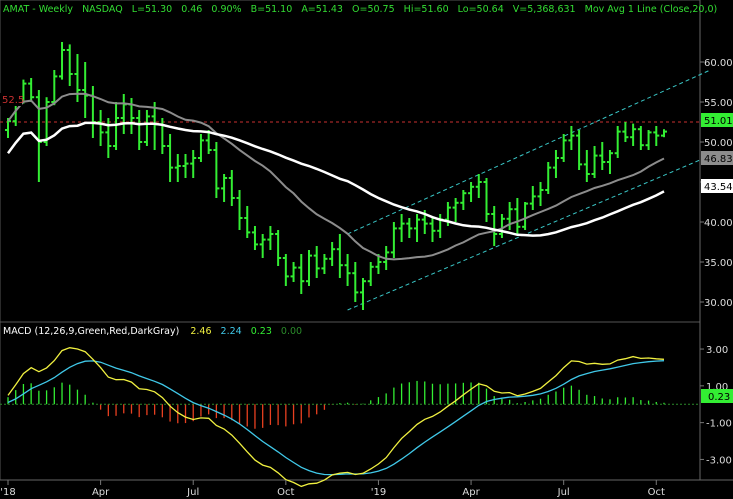 This screenshot has height=499, width=733. What do you see at coordinates (200, 331) in the screenshot?
I see `macd-value: 2.46` at bounding box center [200, 331].